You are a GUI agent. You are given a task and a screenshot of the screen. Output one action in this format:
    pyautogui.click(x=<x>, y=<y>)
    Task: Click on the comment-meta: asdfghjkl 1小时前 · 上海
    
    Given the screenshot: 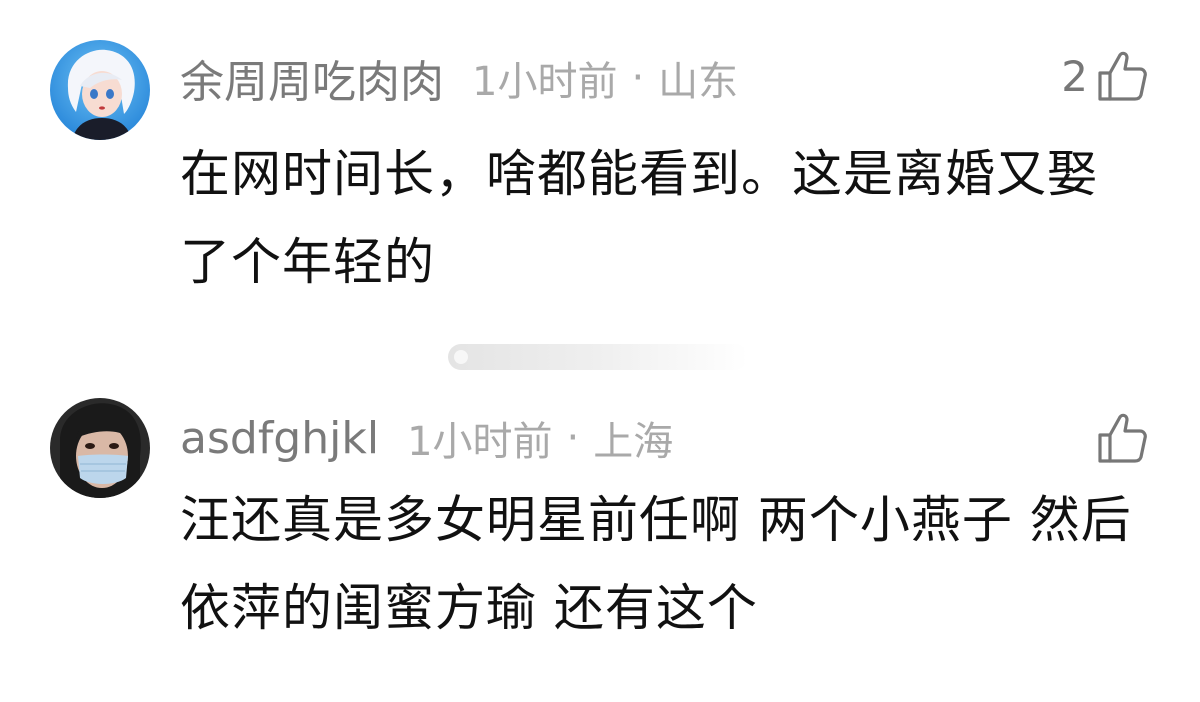 What is the action you would take?
    pyautogui.click(x=426, y=438)
    